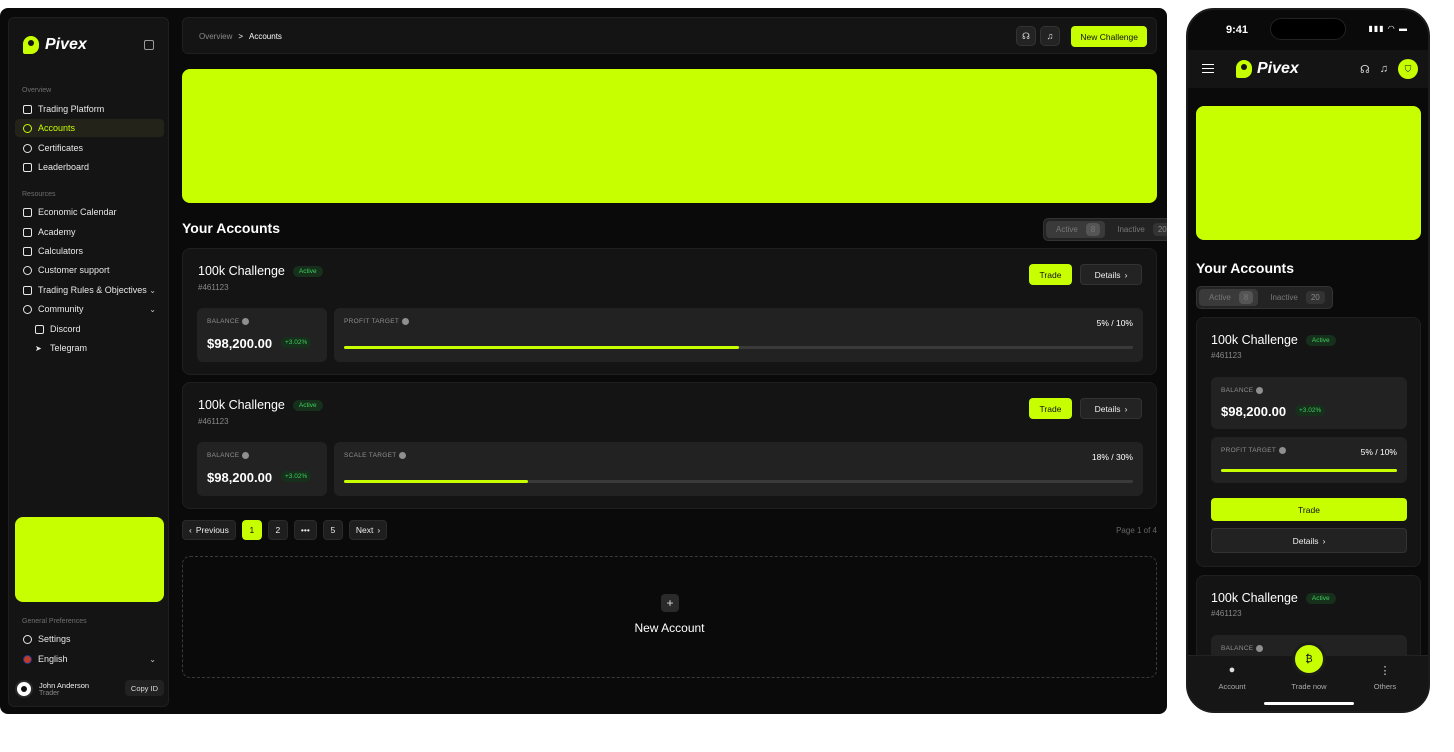 The height and width of the screenshot is (752, 1454). Describe the element at coordinates (89, 128) in the screenshot. I see `sidebar-item-accounts: Accounts` at that location.